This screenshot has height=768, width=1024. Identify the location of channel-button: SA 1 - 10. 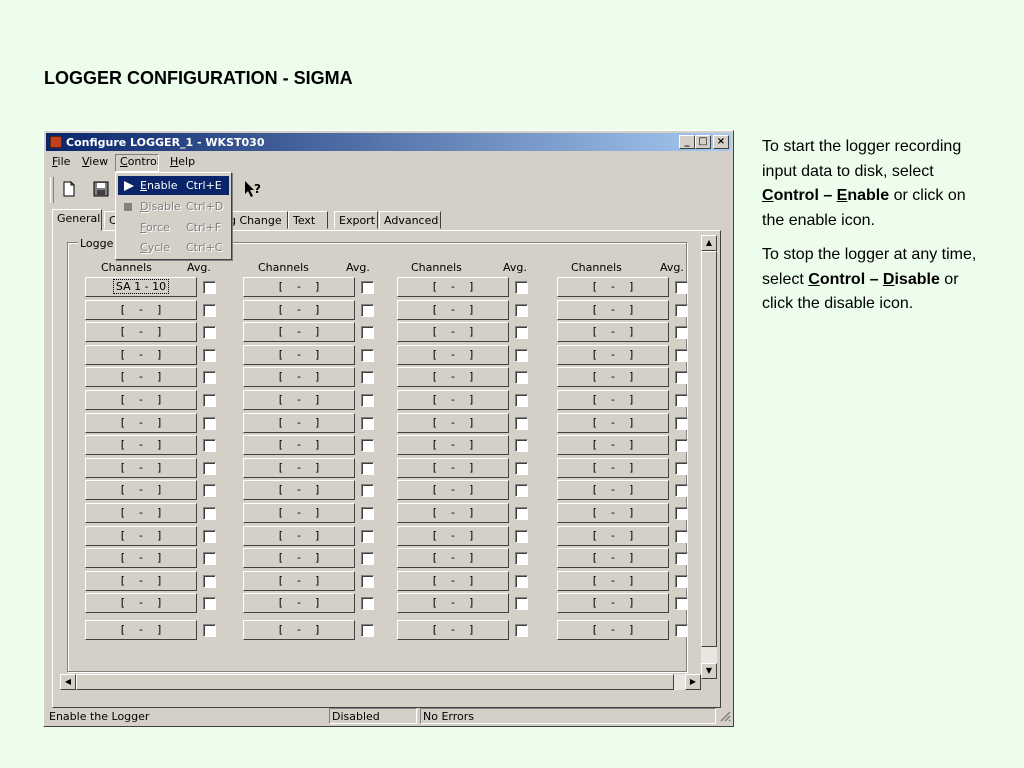
(141, 287).